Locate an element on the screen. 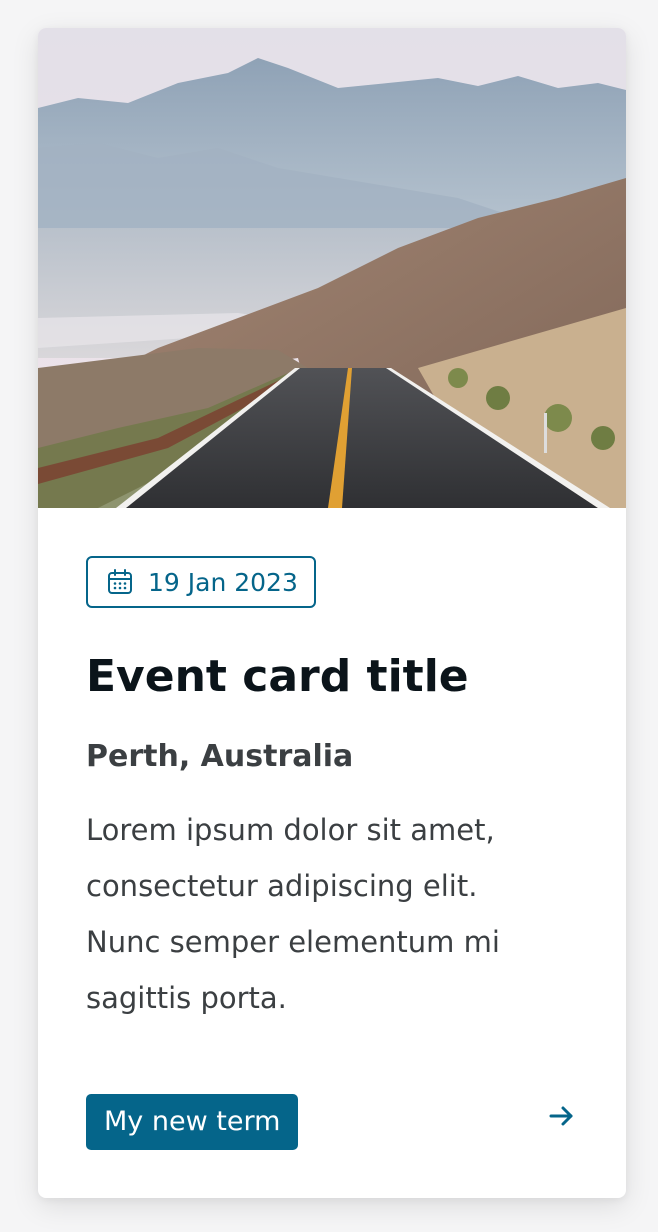 Image resolution: width=658 pixels, height=1232 pixels. arrow-right-icon is located at coordinates (562, 1116).